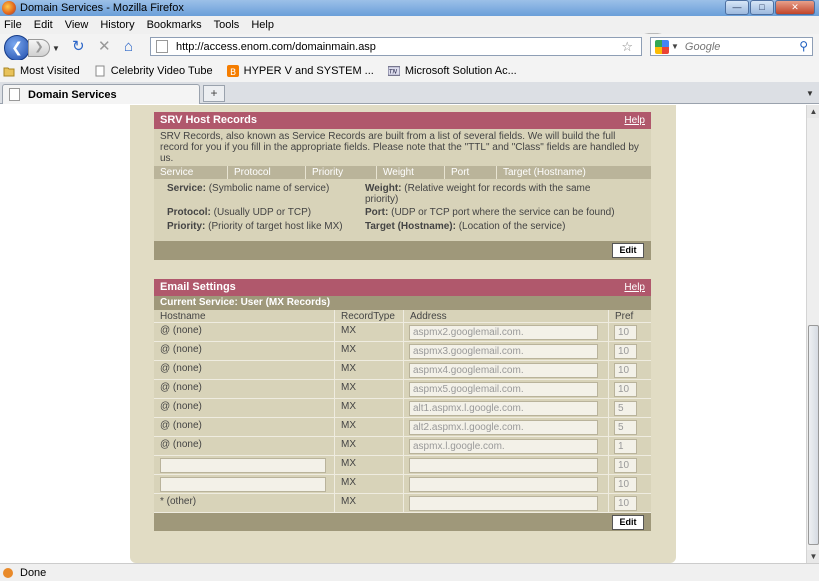 The width and height of the screenshot is (819, 581). Describe the element at coordinates (402, 484) in the screenshot. I see `table-row: MX` at that location.